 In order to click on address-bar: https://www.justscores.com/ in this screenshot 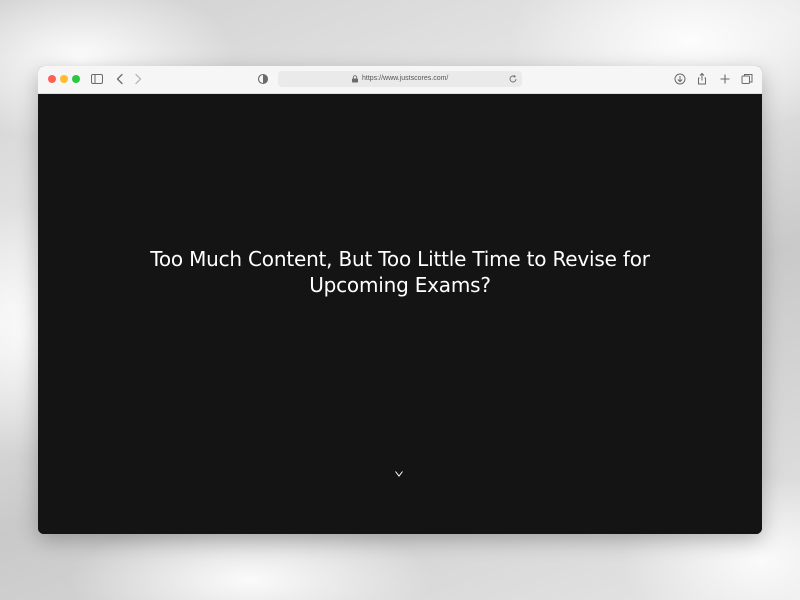, I will do `click(400, 79)`.